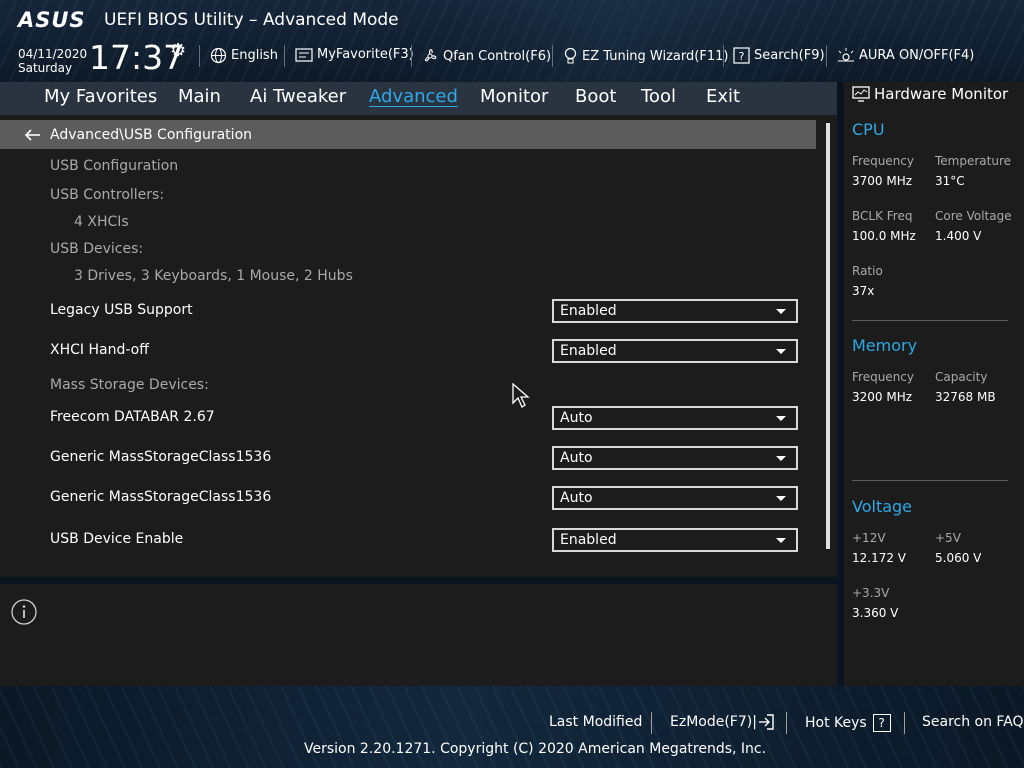 This screenshot has height=768, width=1024. Describe the element at coordinates (917, 55) in the screenshot. I see `aura-label: AURA ON/OFF(F4)` at that location.